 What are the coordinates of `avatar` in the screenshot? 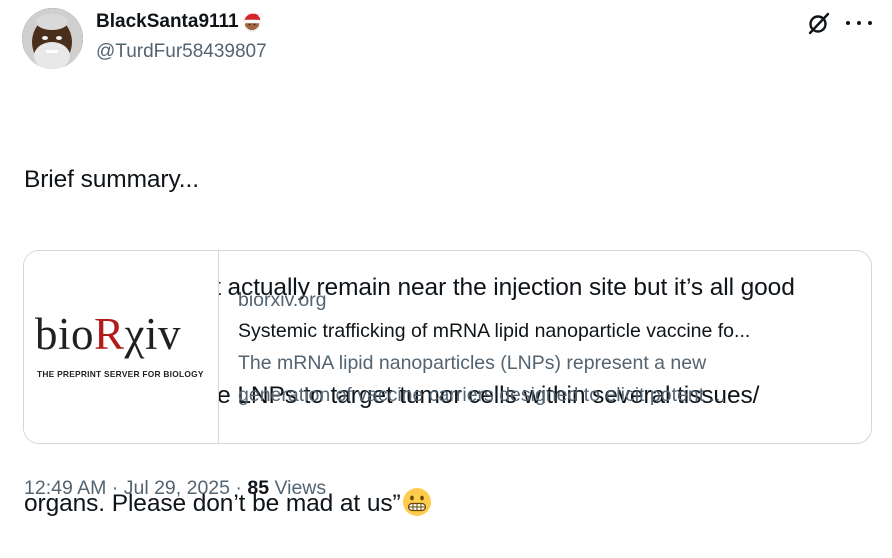 It's located at (52, 38).